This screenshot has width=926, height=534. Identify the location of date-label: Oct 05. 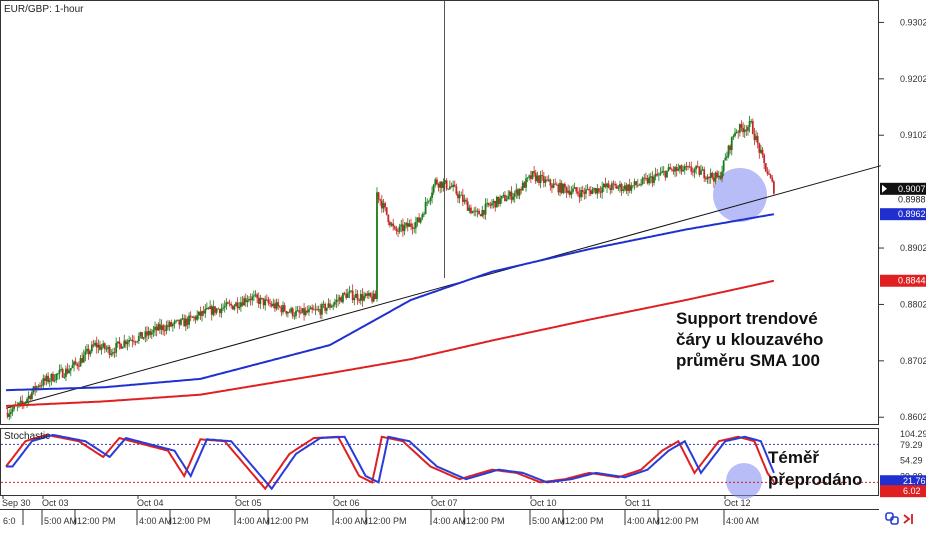
(248, 503).